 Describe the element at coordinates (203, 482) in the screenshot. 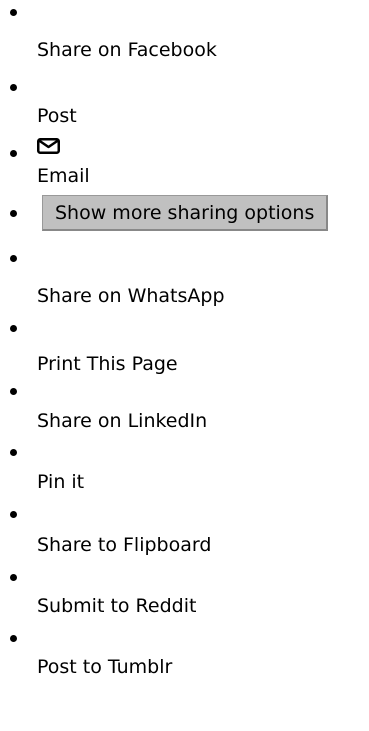

I see `share-label: Pin it` at that location.